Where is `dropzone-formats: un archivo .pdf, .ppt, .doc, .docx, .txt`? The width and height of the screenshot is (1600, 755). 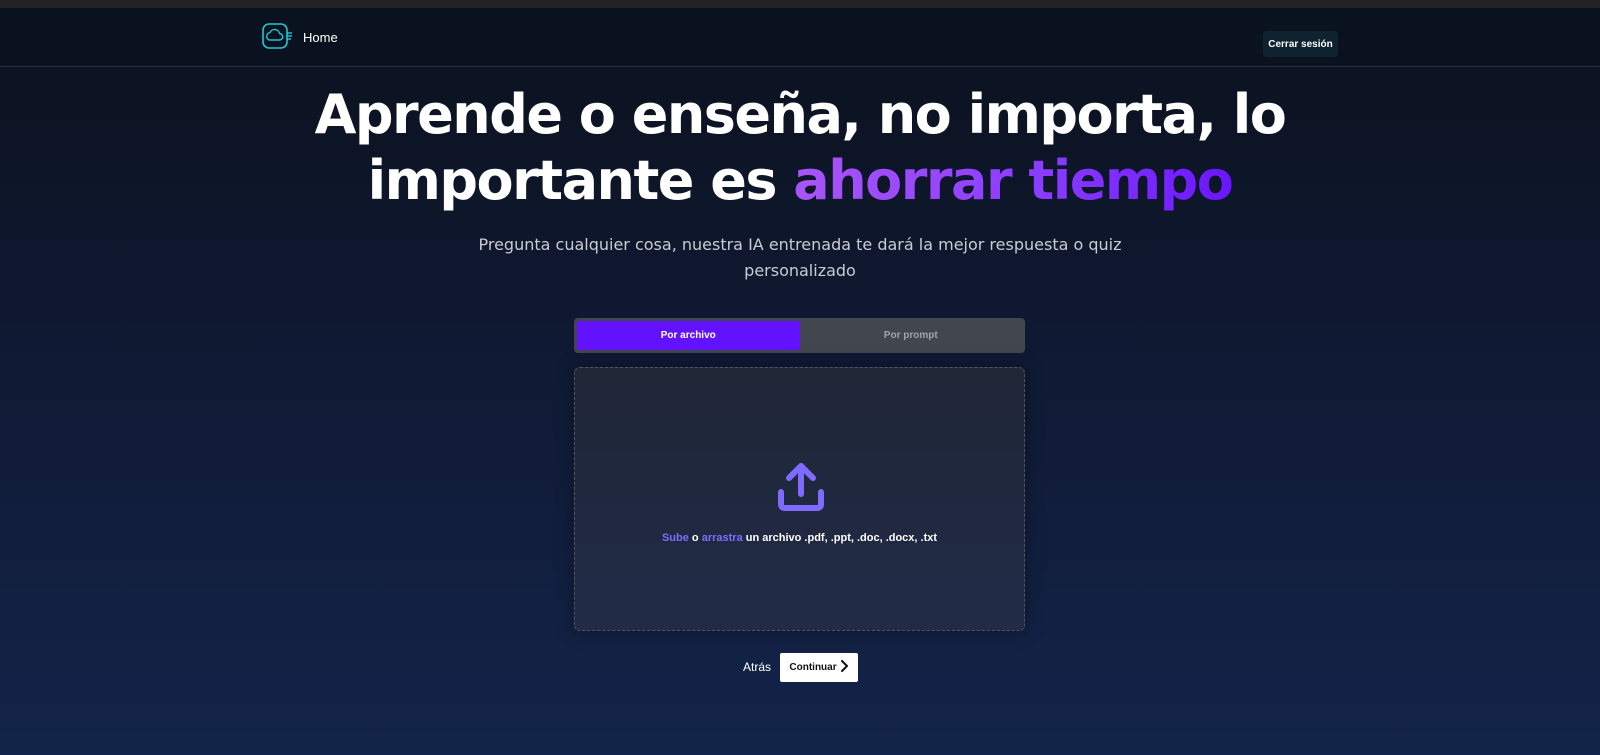
dropzone-formats: un archivo .pdf, .ppt, .doc, .docx, .txt is located at coordinates (840, 538).